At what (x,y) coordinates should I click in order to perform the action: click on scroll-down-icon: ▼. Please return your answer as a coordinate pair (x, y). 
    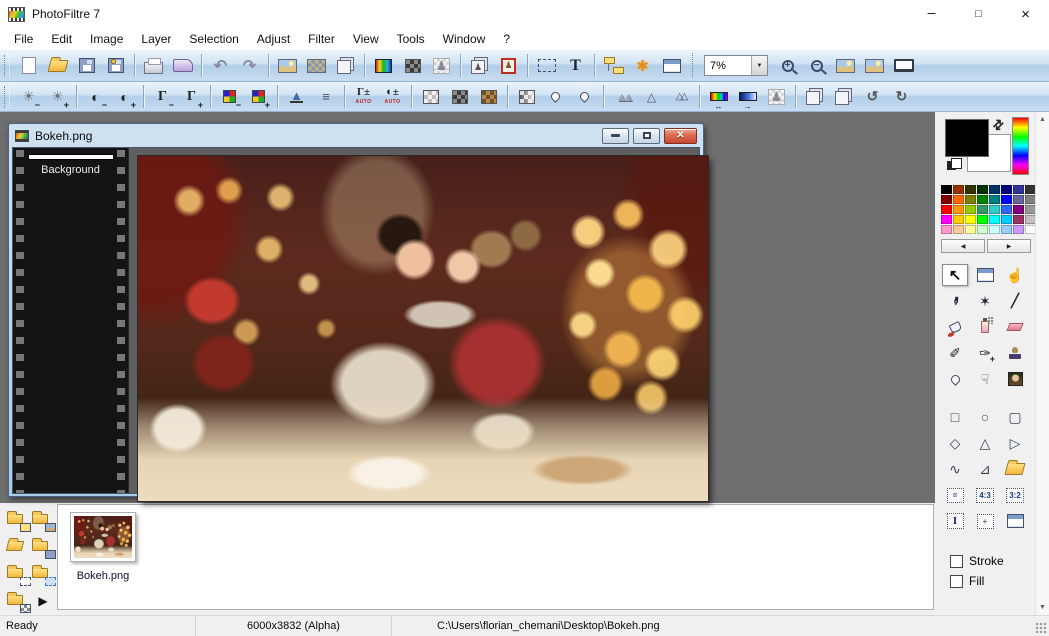
    Looking at the image, I should click on (1042, 607).